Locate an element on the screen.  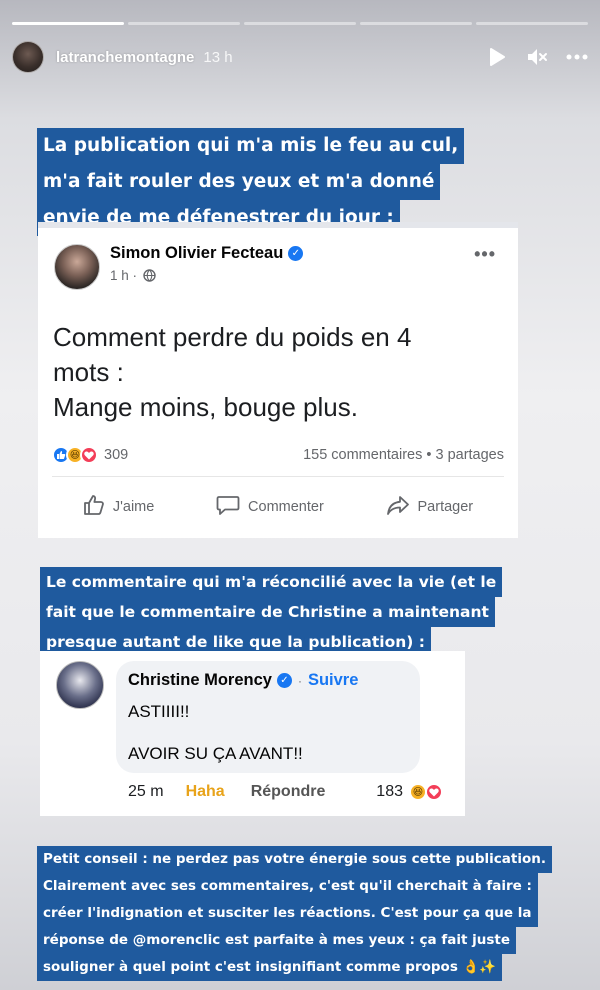
comments-shares-count: 155 commentaires • 3 partages is located at coordinates (403, 455).